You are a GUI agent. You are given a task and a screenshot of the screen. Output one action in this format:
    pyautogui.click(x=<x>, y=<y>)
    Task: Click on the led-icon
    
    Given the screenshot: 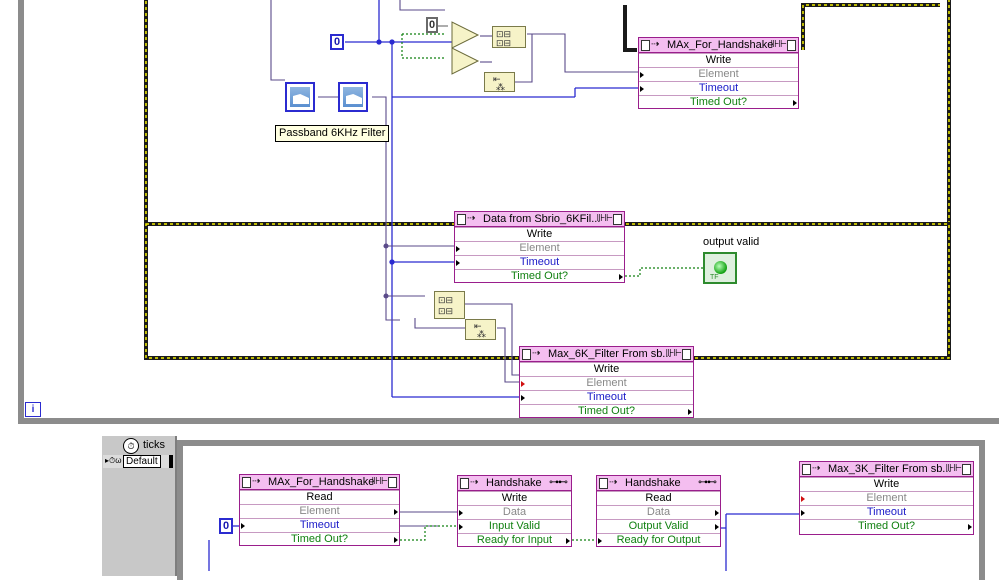 What is the action you would take?
    pyautogui.click(x=720, y=267)
    